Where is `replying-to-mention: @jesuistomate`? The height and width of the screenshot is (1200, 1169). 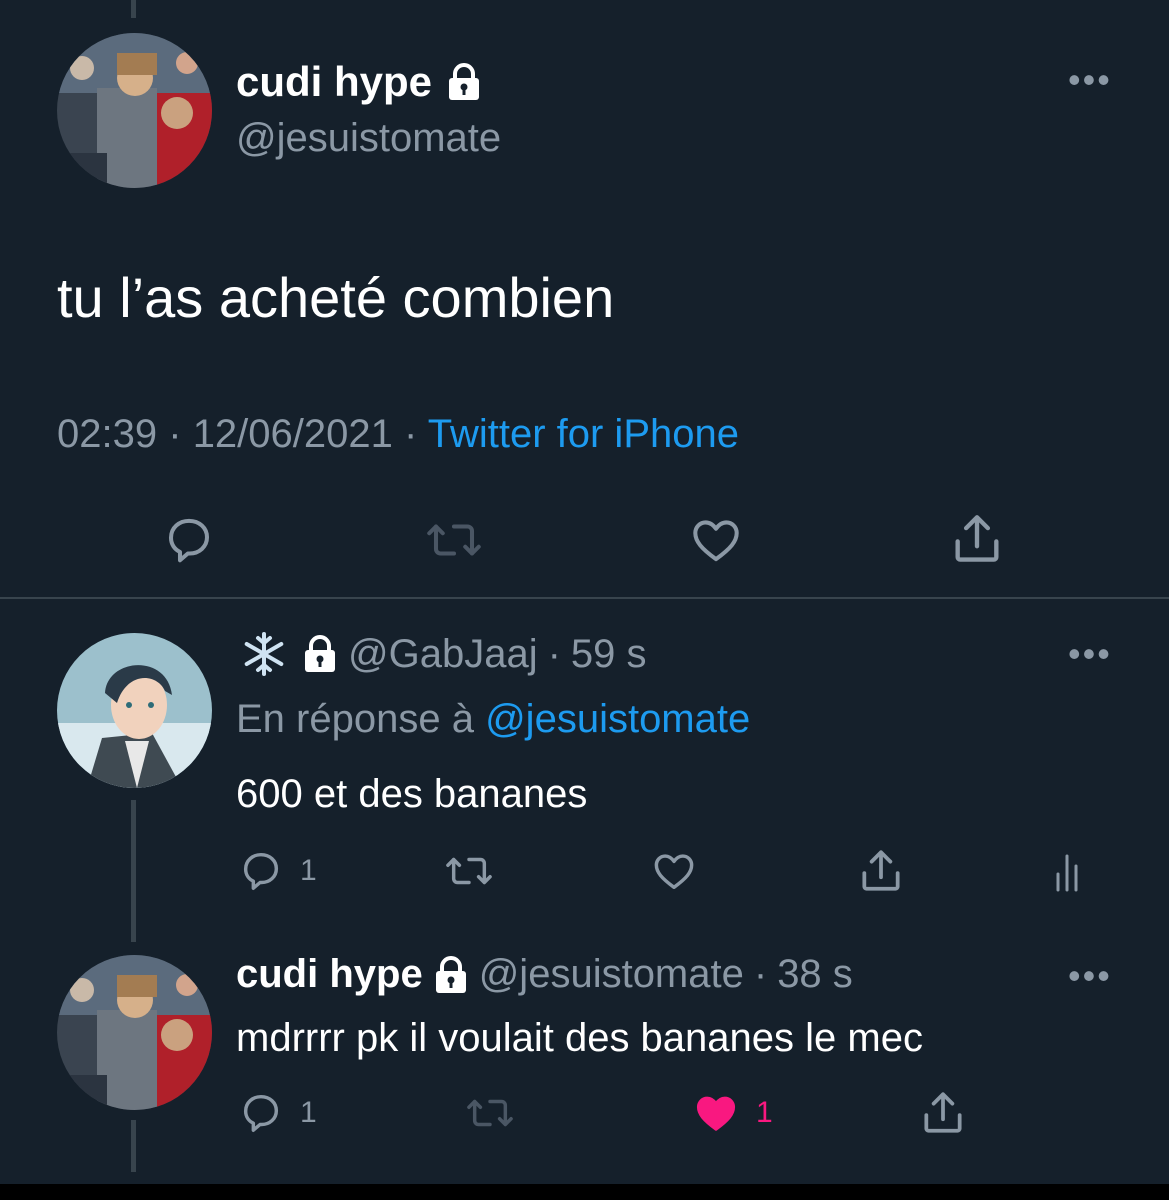
replying-to-mention: @jesuistomate is located at coordinates (617, 719).